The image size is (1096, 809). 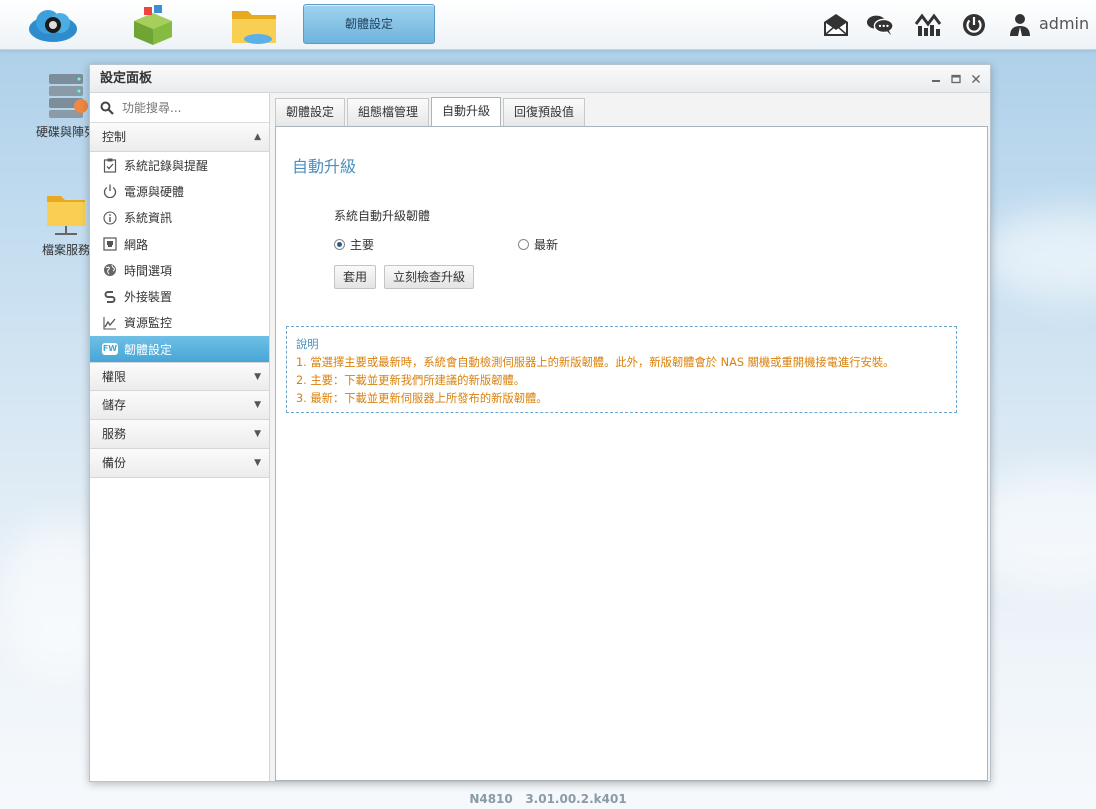 I want to click on sidebar-item-power: 電源與硬體, so click(x=179, y=191).